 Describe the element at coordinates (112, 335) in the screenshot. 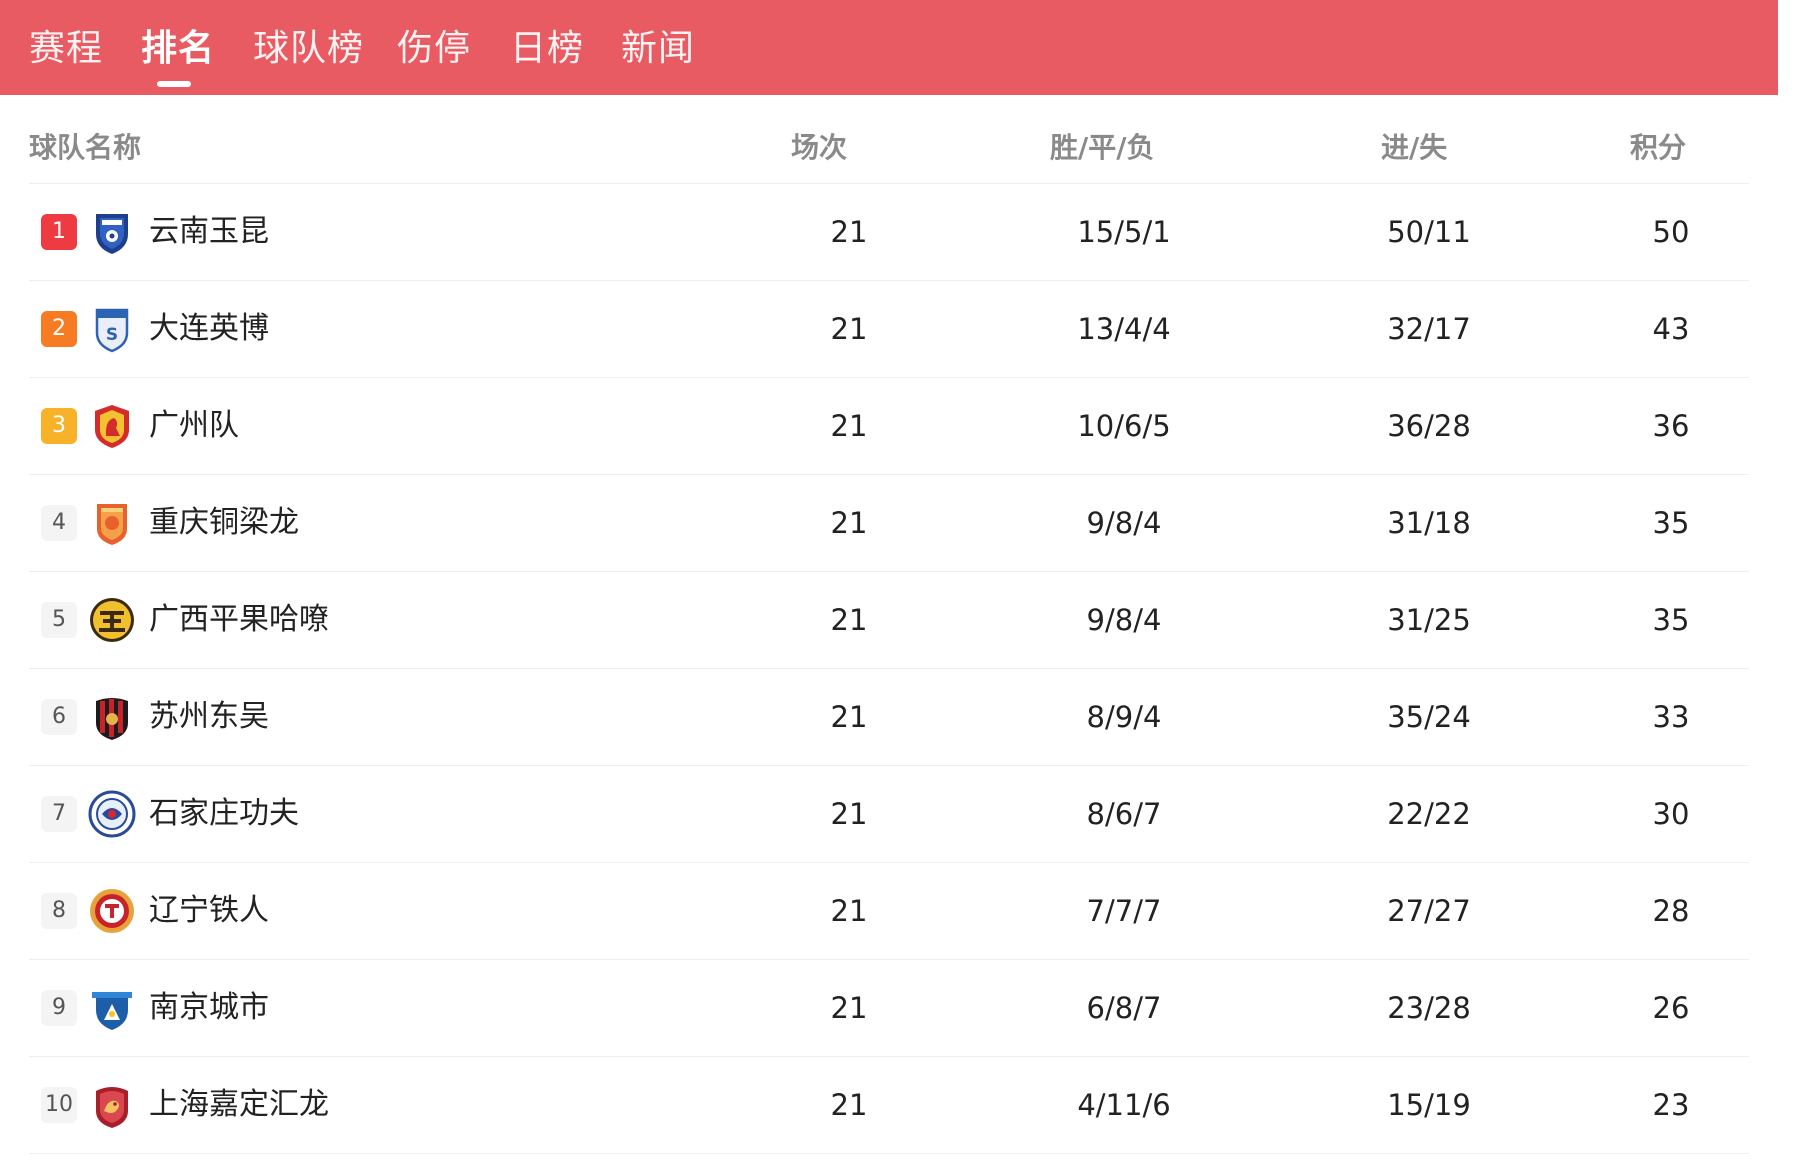

I see `svg-text: S` at that location.